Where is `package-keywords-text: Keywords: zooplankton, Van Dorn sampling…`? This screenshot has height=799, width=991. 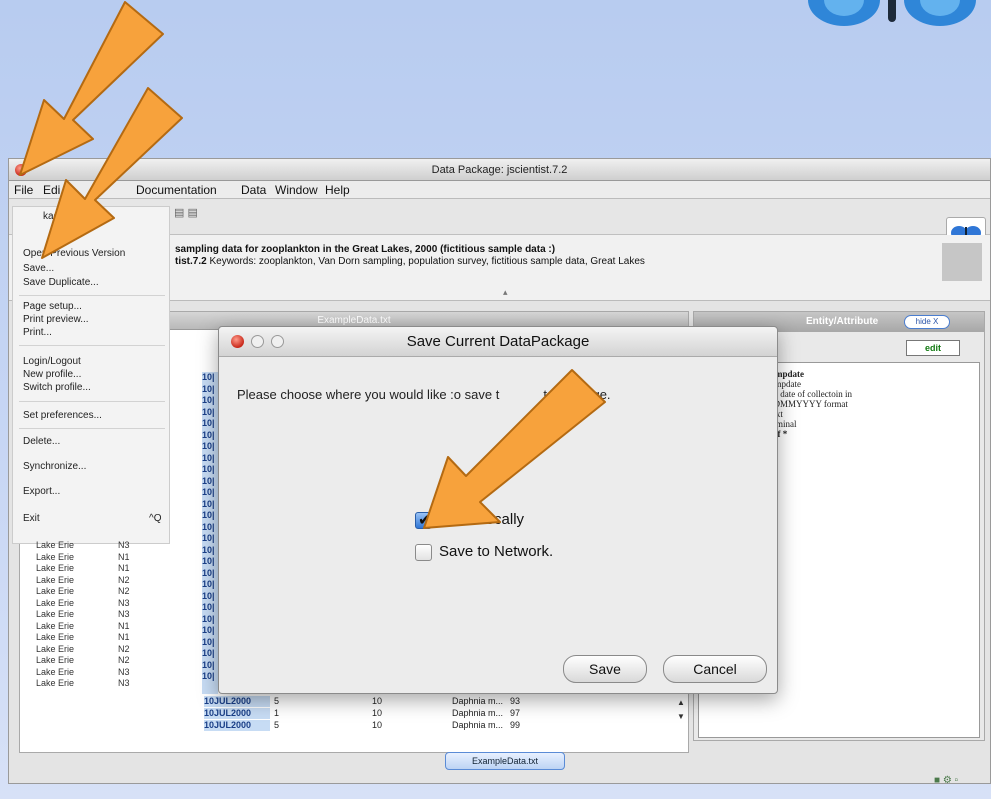 package-keywords-text: Keywords: zooplankton, Van Dorn sampling… is located at coordinates (425, 261).